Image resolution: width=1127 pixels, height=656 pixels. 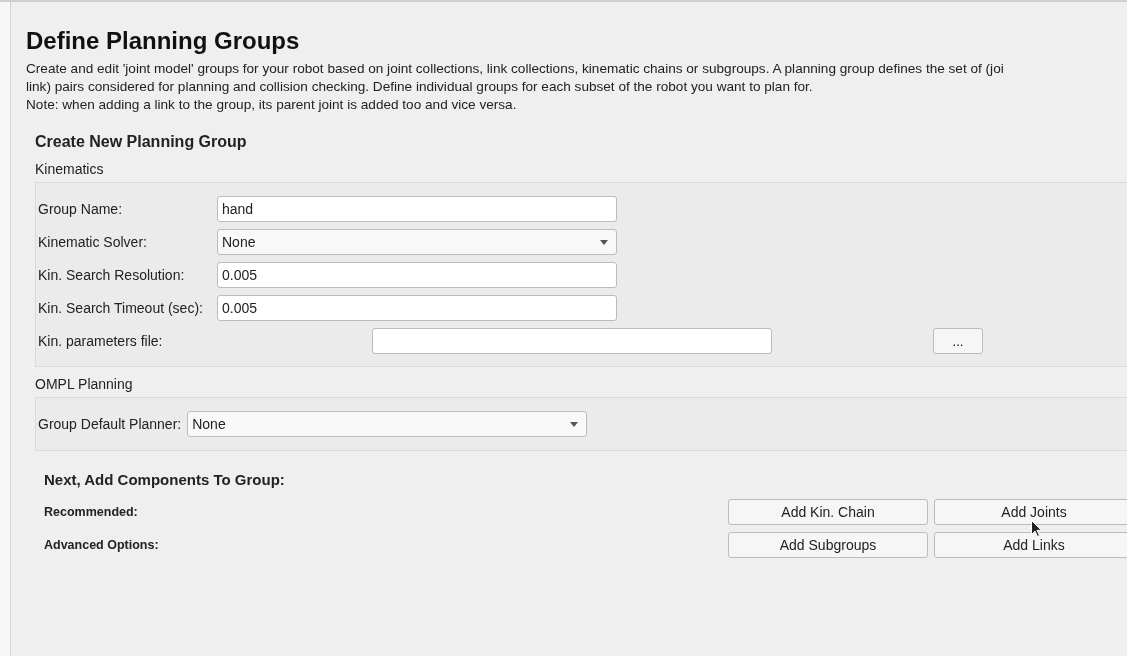 I want to click on field-label: Kin. Search Resolution:, so click(x=112, y=275).